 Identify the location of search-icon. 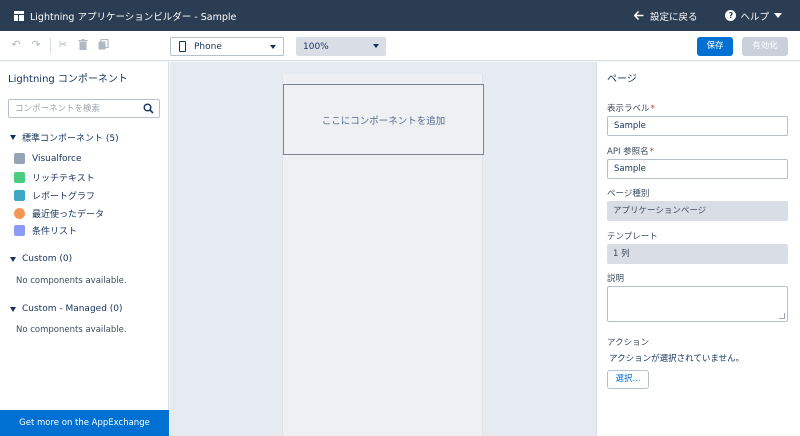
(148, 108).